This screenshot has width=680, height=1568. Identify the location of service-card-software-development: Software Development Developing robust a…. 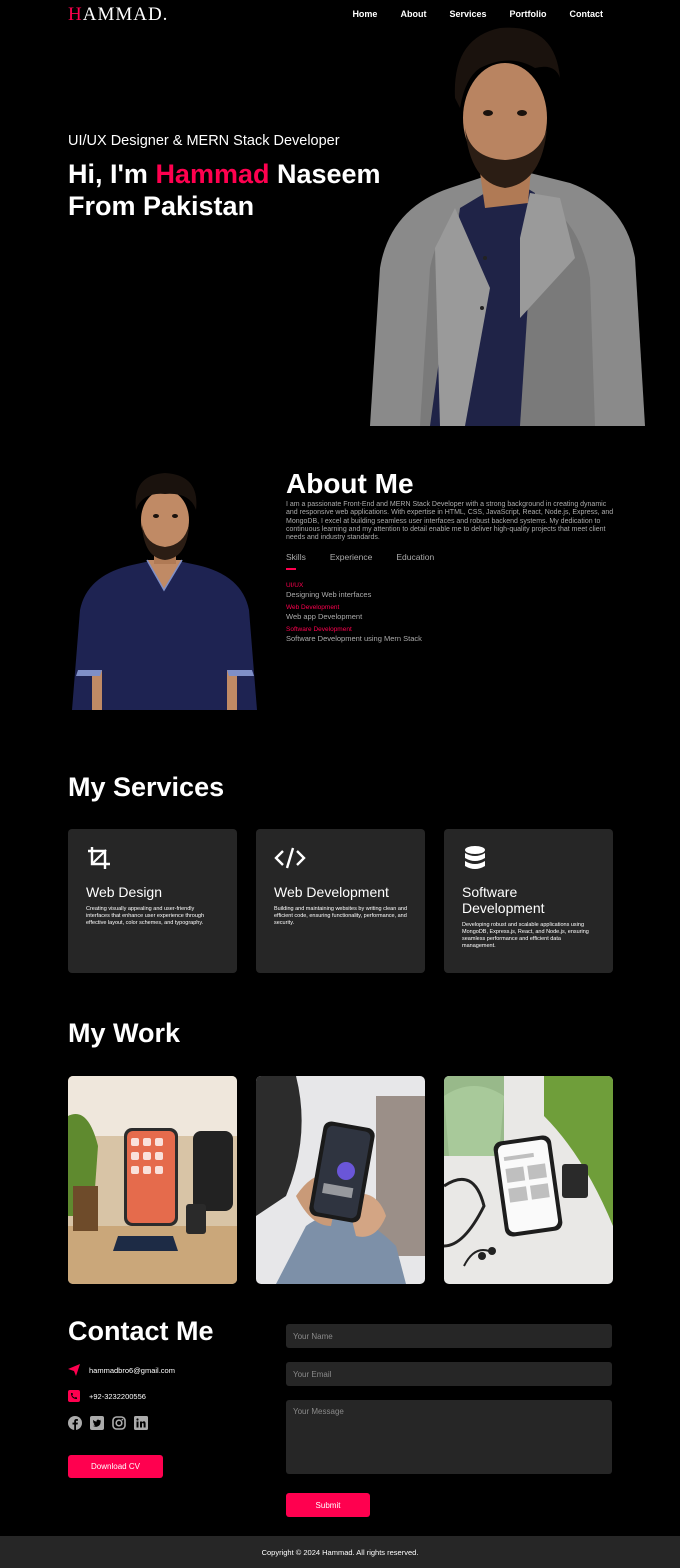
(528, 901).